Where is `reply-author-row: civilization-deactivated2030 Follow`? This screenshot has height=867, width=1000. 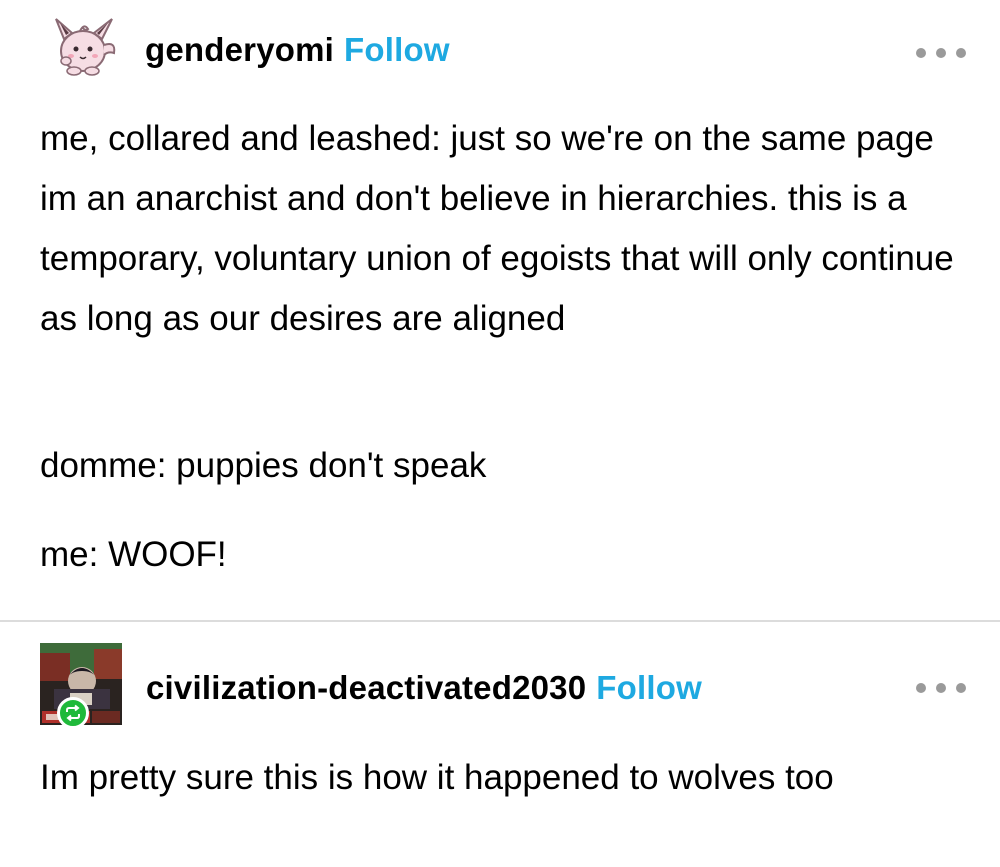 reply-author-row: civilization-deactivated2030 Follow is located at coordinates (424, 688).